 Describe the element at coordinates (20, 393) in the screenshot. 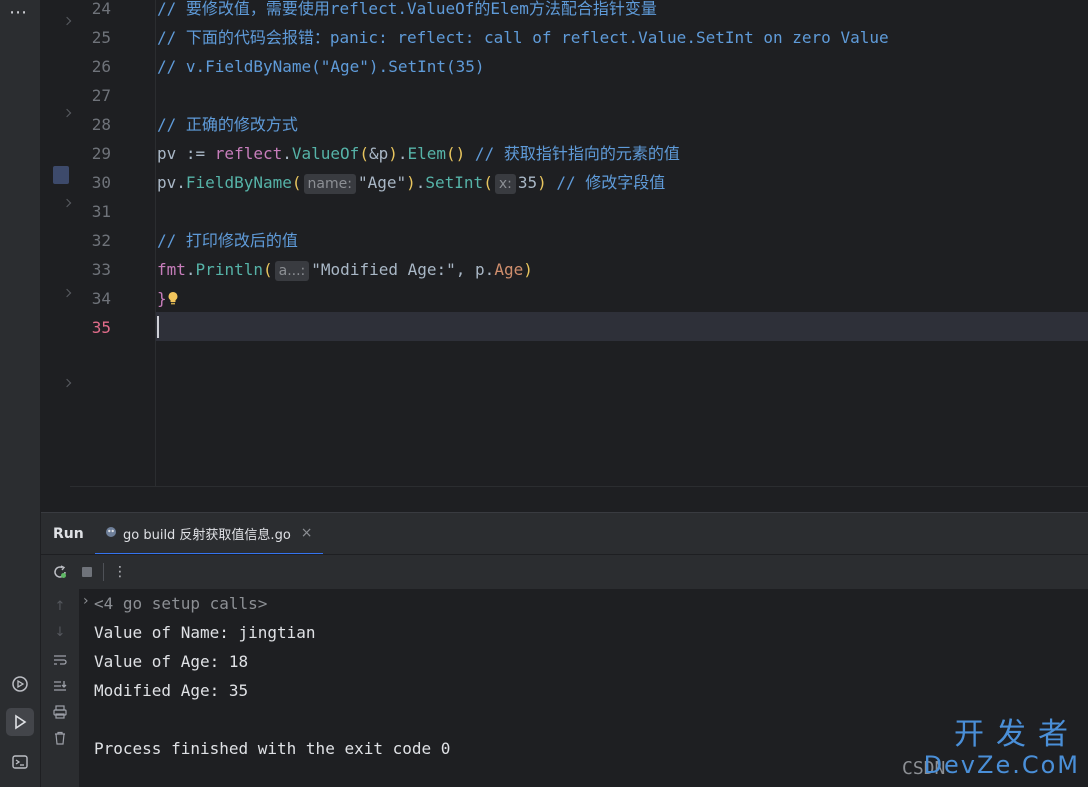

I see `activity-bar: ⋯` at that location.